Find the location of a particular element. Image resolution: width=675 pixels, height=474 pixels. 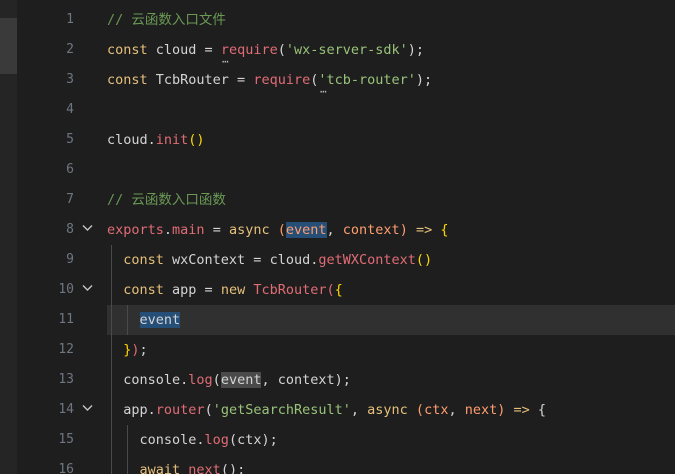

code-token: router is located at coordinates (180, 410).